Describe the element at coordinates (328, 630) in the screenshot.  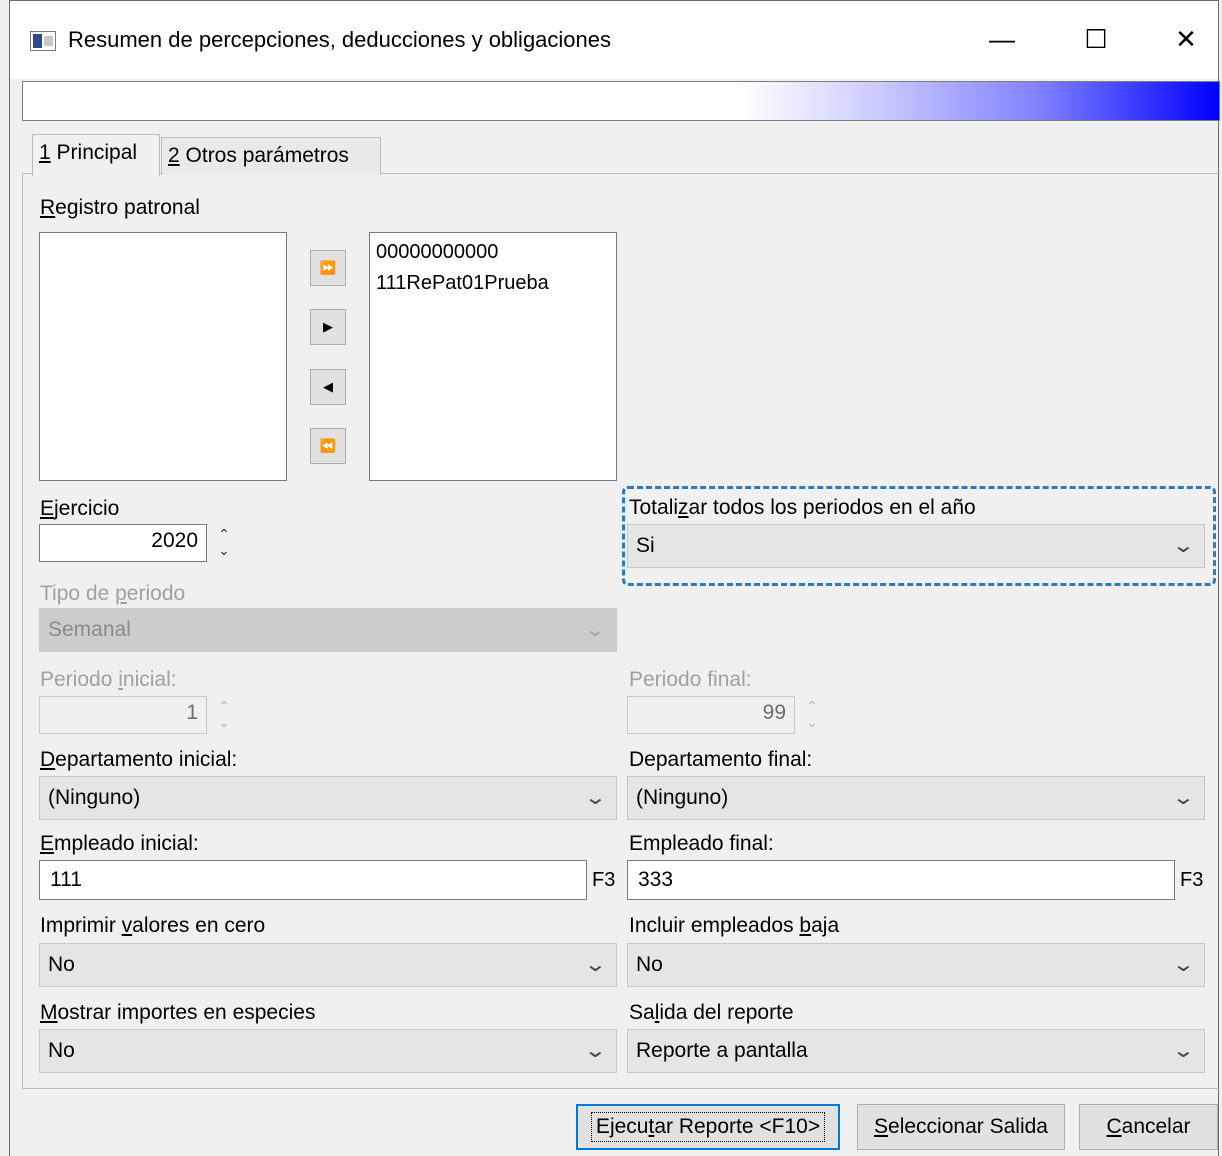
I see `tipo-periodo-select: Semanal ⌄` at that location.